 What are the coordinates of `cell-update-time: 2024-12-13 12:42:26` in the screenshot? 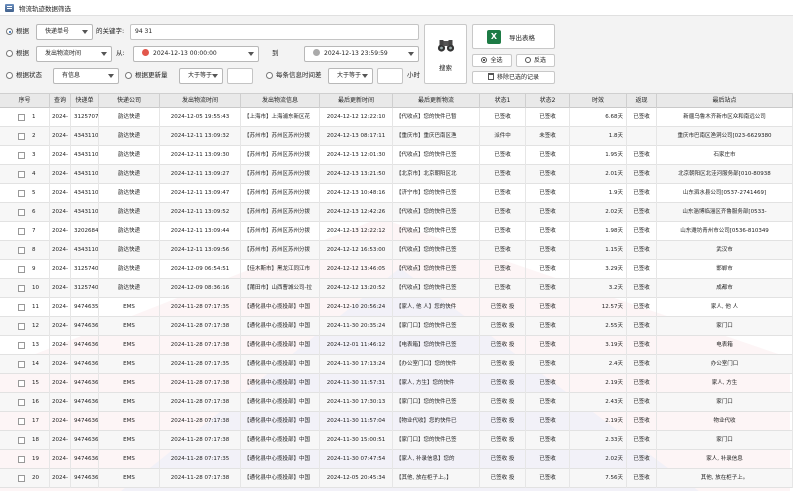 It's located at (356, 212).